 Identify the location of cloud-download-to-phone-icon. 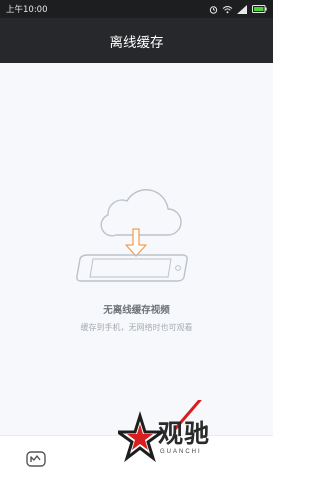
(132, 235).